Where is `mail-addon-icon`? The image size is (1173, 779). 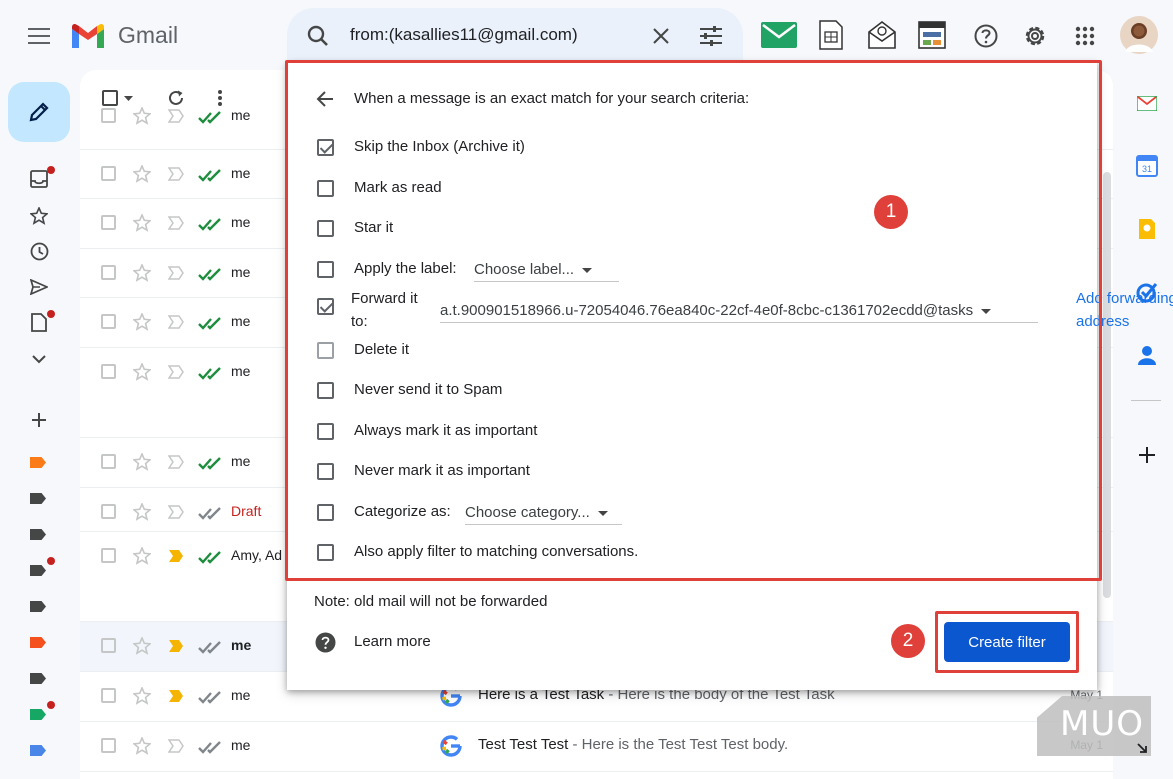 mail-addon-icon is located at coordinates (779, 35).